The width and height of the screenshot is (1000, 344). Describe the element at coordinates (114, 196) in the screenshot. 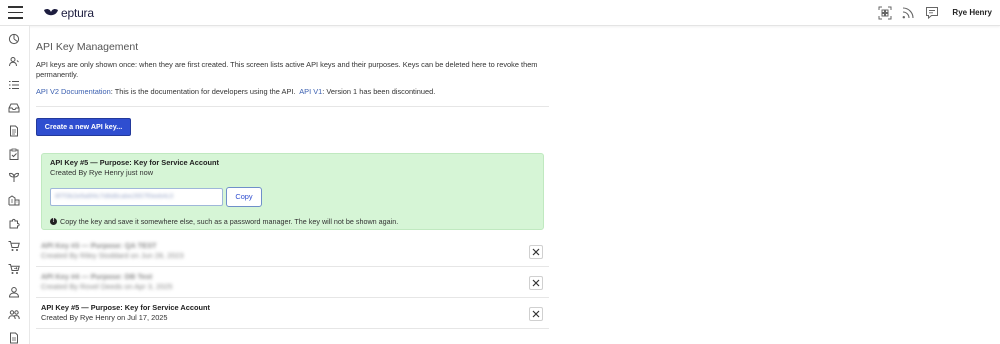

I see `api-key-value: 8f7f3b2e9a6f4c7d8d8cabe2657f0eeb4c3` at that location.